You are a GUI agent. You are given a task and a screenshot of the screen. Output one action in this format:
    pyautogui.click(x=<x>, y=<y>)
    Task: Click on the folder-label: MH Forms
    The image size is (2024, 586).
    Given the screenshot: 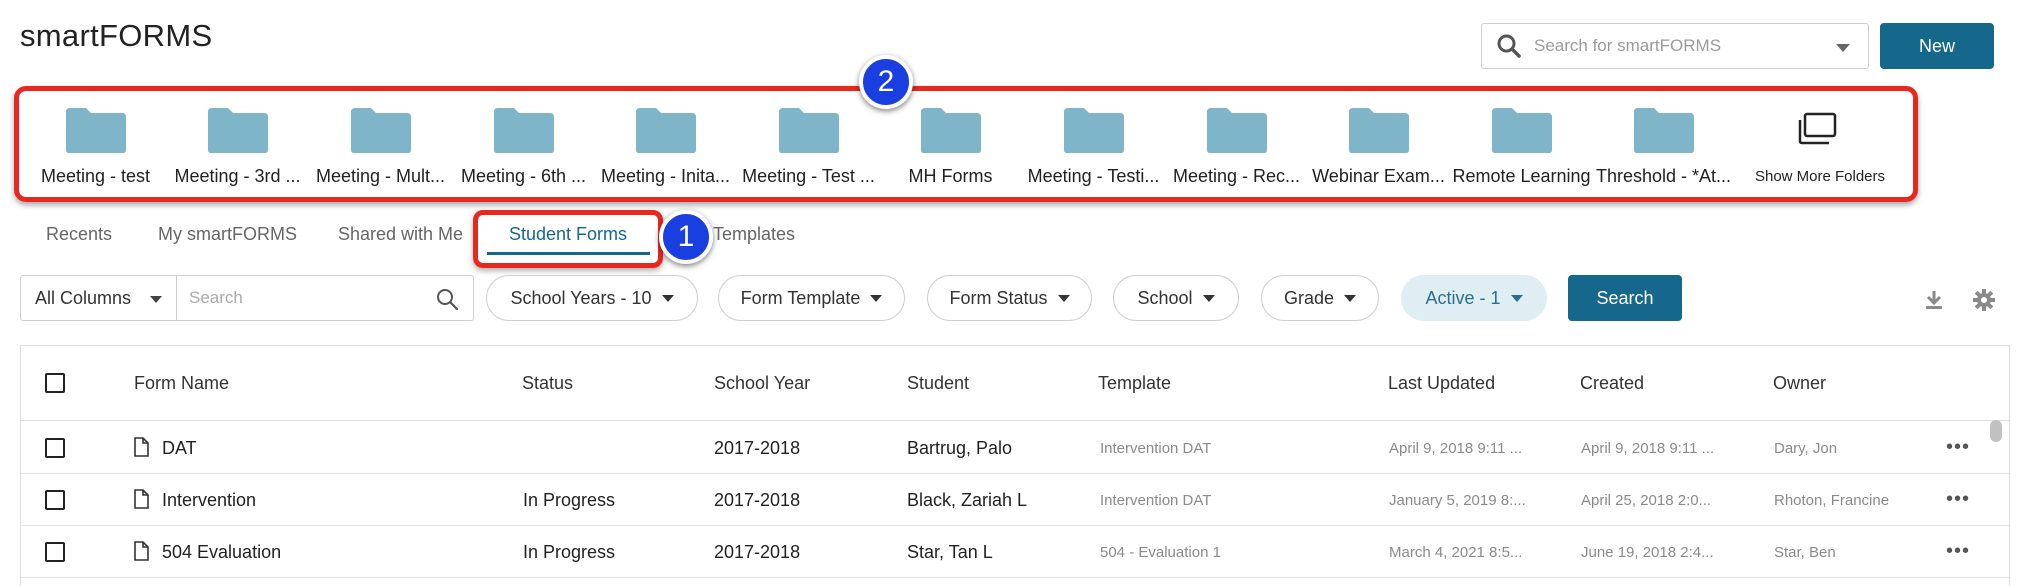 What is the action you would take?
    pyautogui.click(x=950, y=176)
    